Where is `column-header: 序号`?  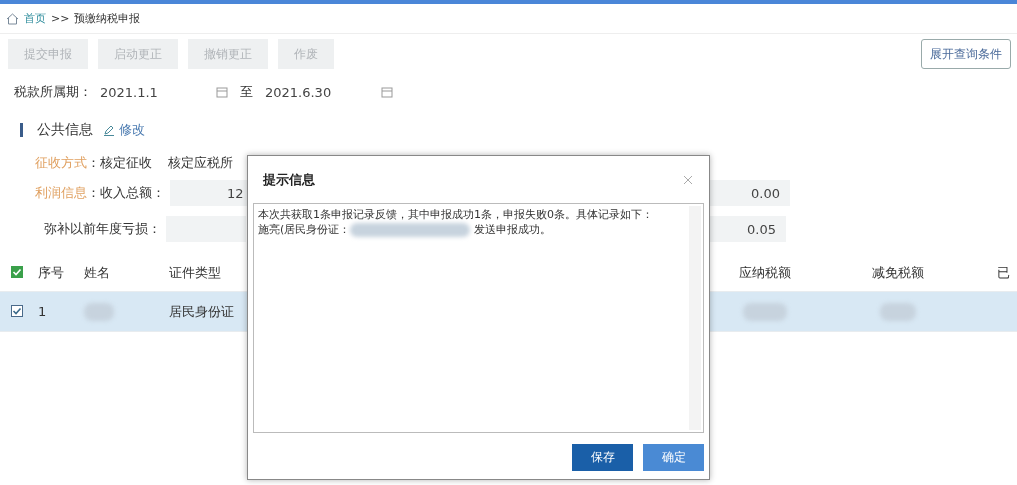 column-header: 序号 is located at coordinates (51, 272).